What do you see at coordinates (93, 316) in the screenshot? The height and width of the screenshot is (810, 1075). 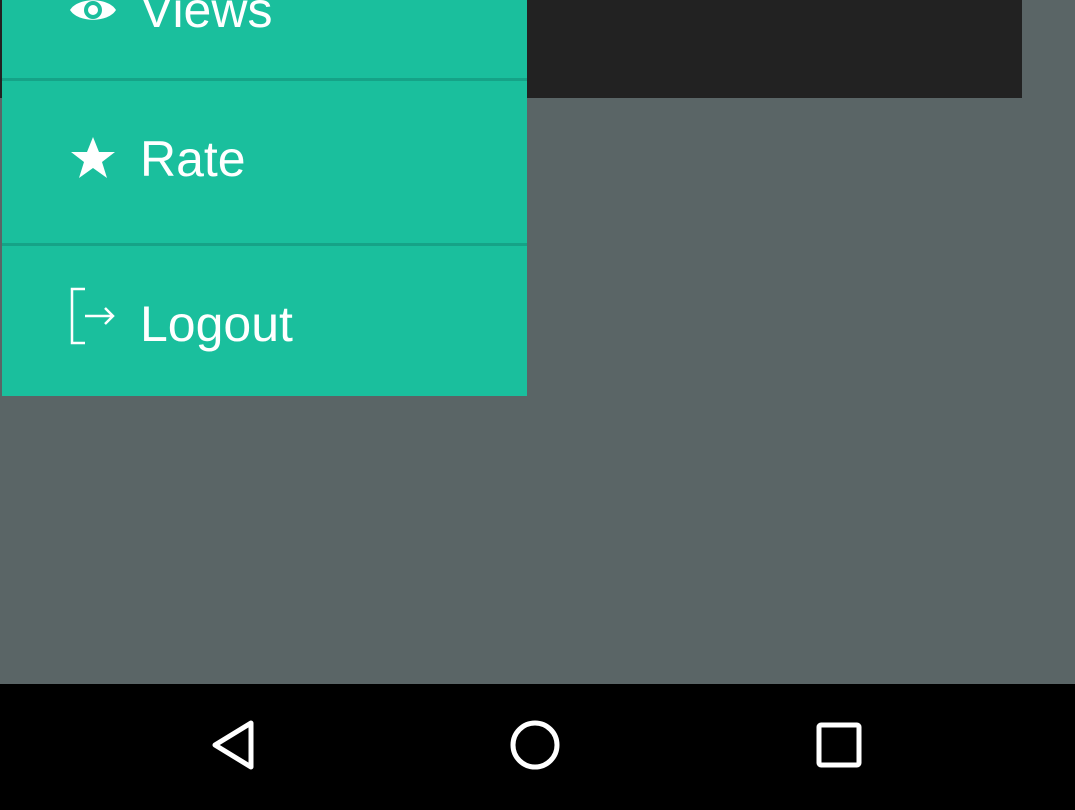 I see `logout-icon` at bounding box center [93, 316].